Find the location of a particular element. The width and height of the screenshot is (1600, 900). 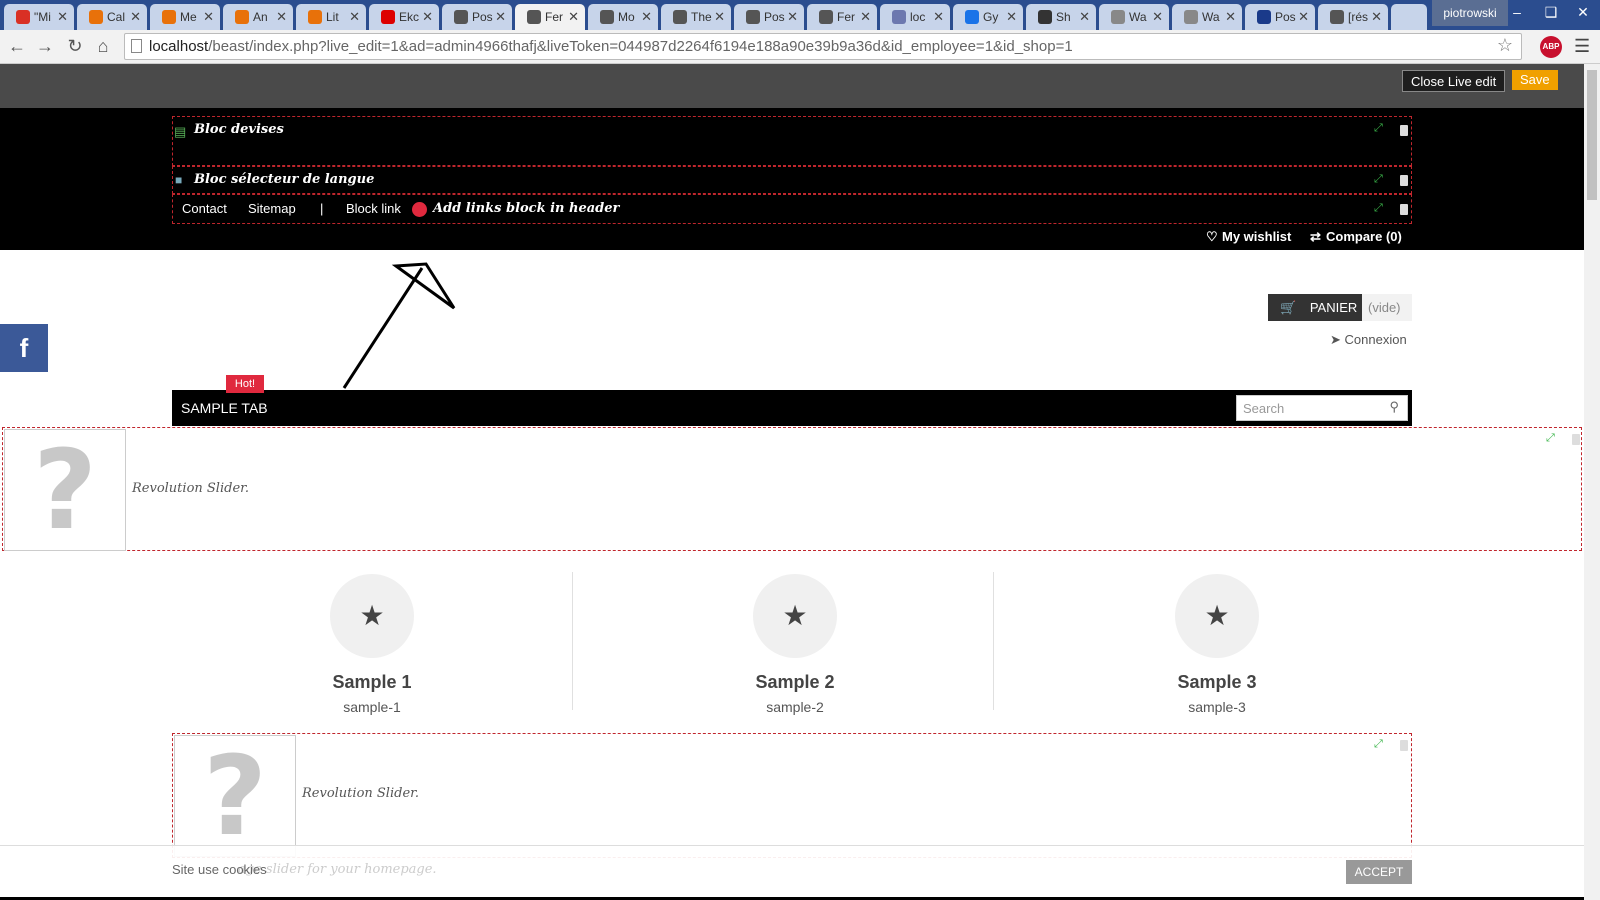

tab-sample: SAMPLE TAB is located at coordinates (224, 408).